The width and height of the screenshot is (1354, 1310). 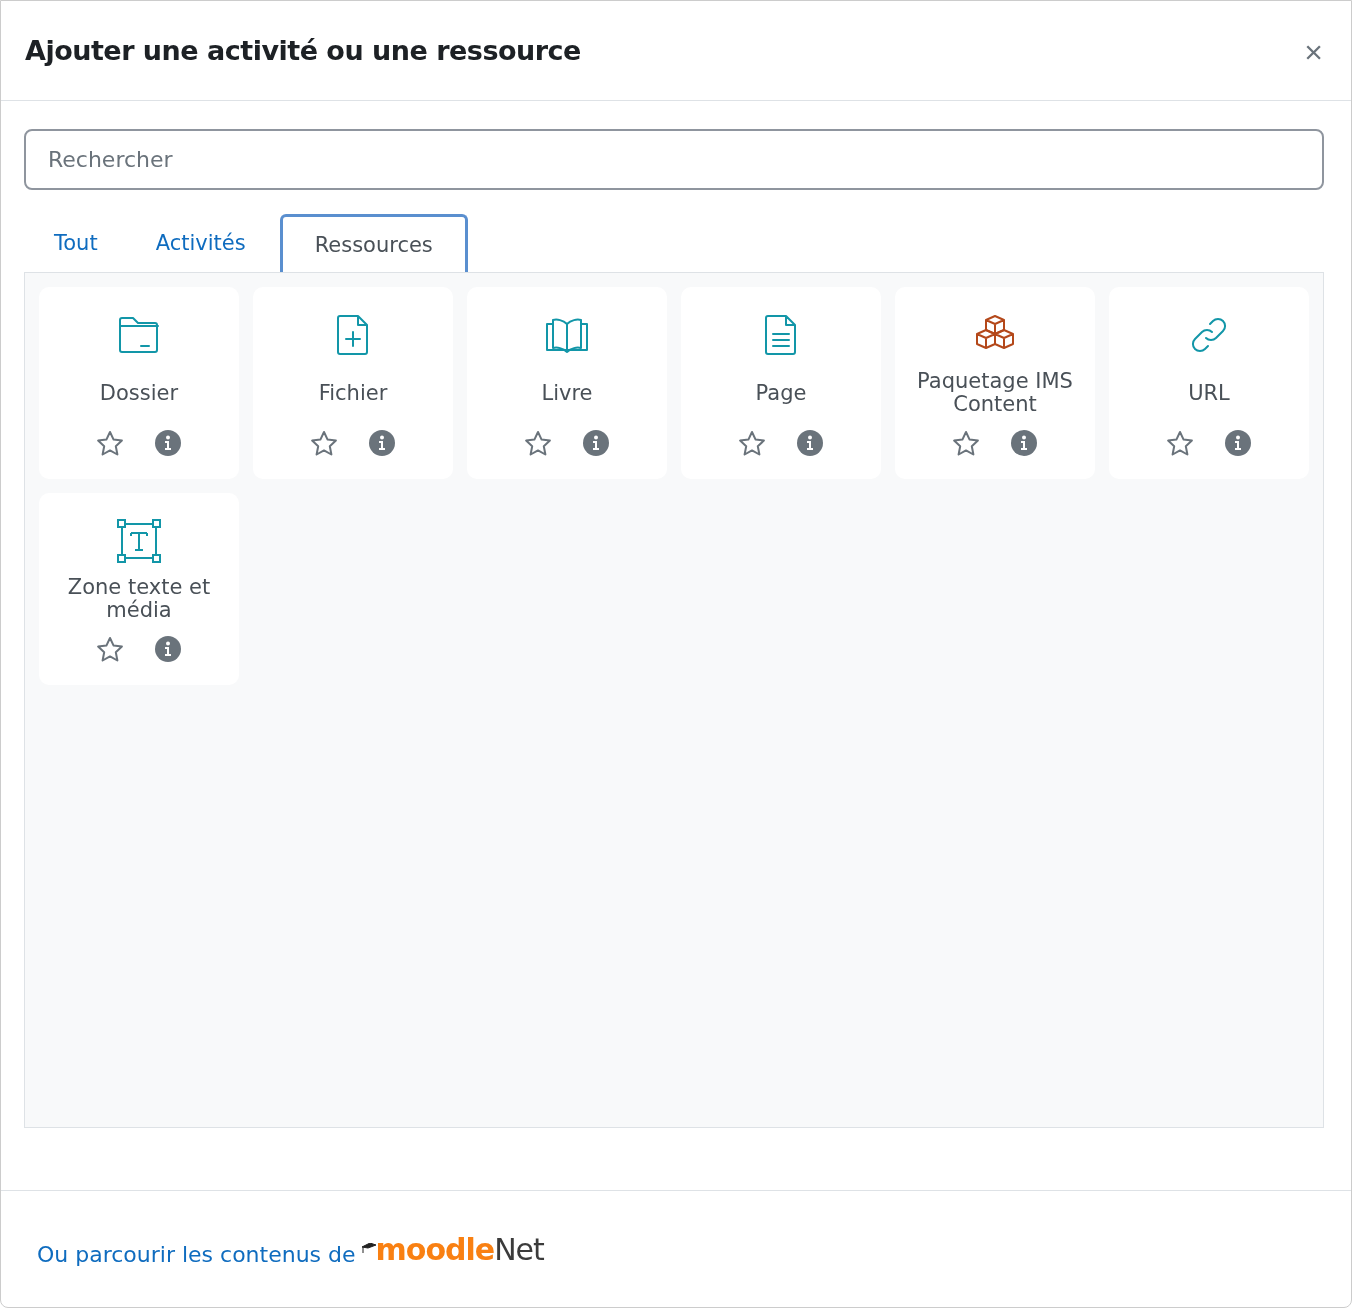 I want to click on search-field: Rechercher, so click(x=674, y=159).